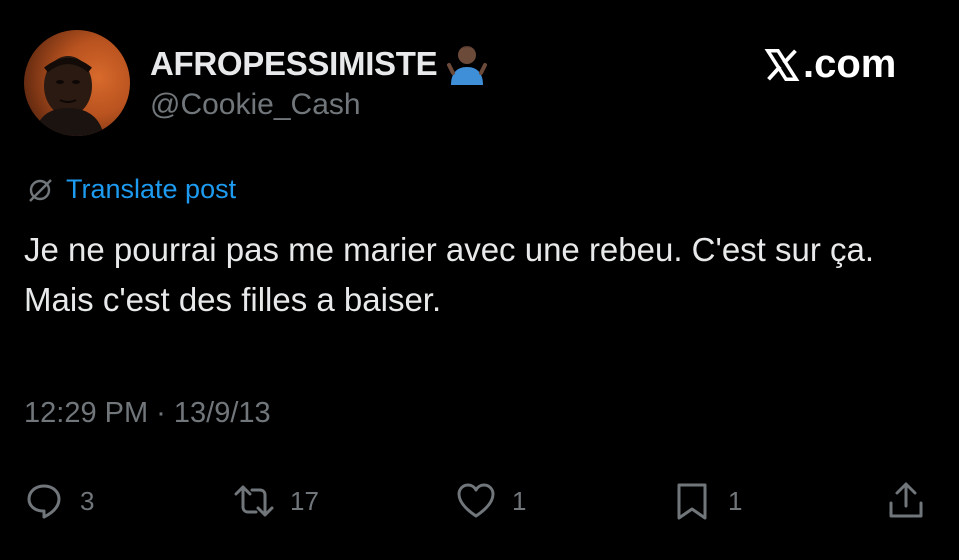 The height and width of the screenshot is (560, 959). I want to click on reply-icon, so click(44, 501).